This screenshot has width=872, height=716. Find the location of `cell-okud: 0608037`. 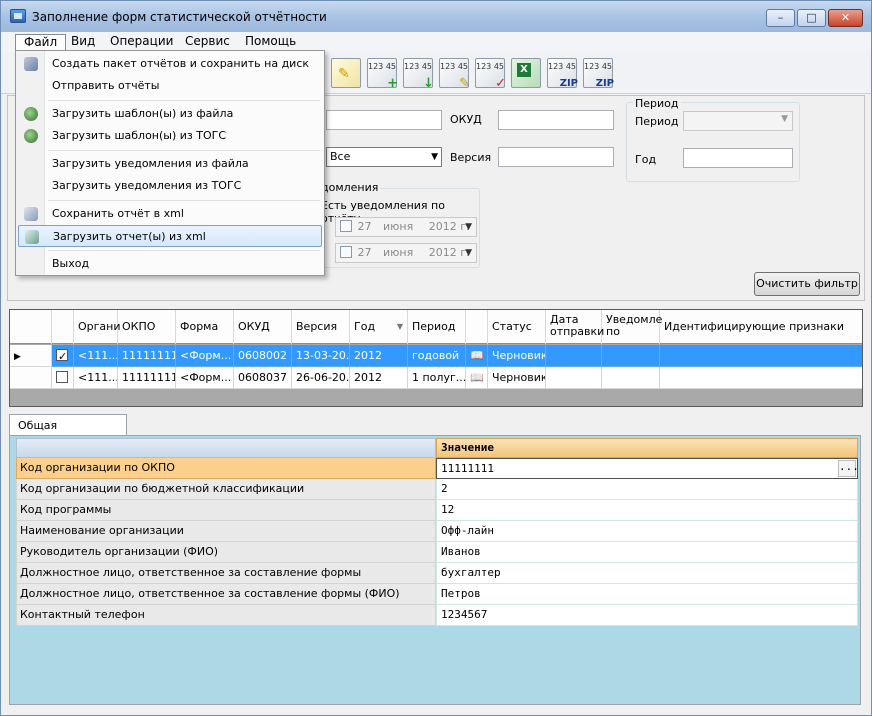

cell-okud: 0608037 is located at coordinates (263, 378).